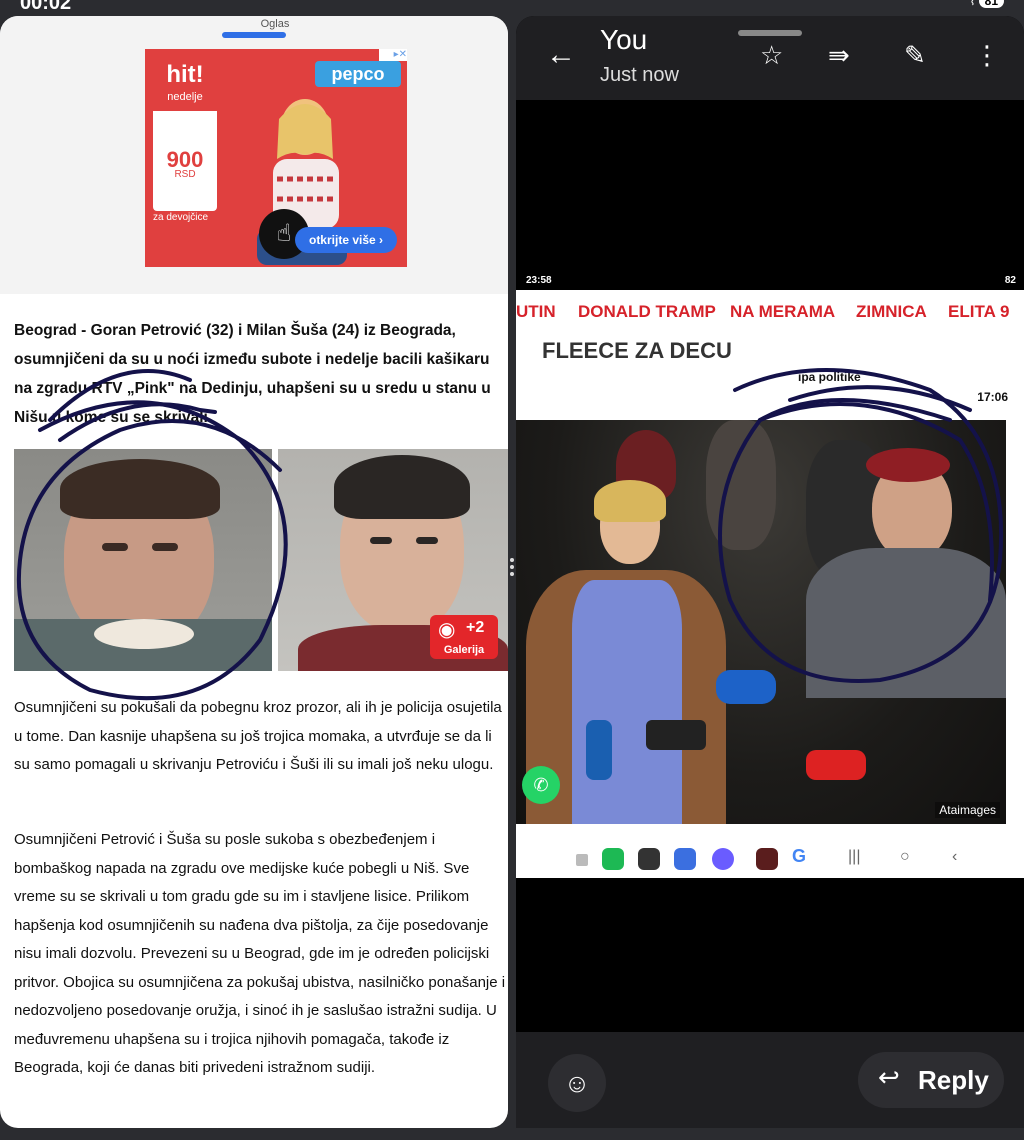 The image size is (1024, 1140). What do you see at coordinates (987, 55) in the screenshot?
I see `more-vert-icon: ⋮` at bounding box center [987, 55].